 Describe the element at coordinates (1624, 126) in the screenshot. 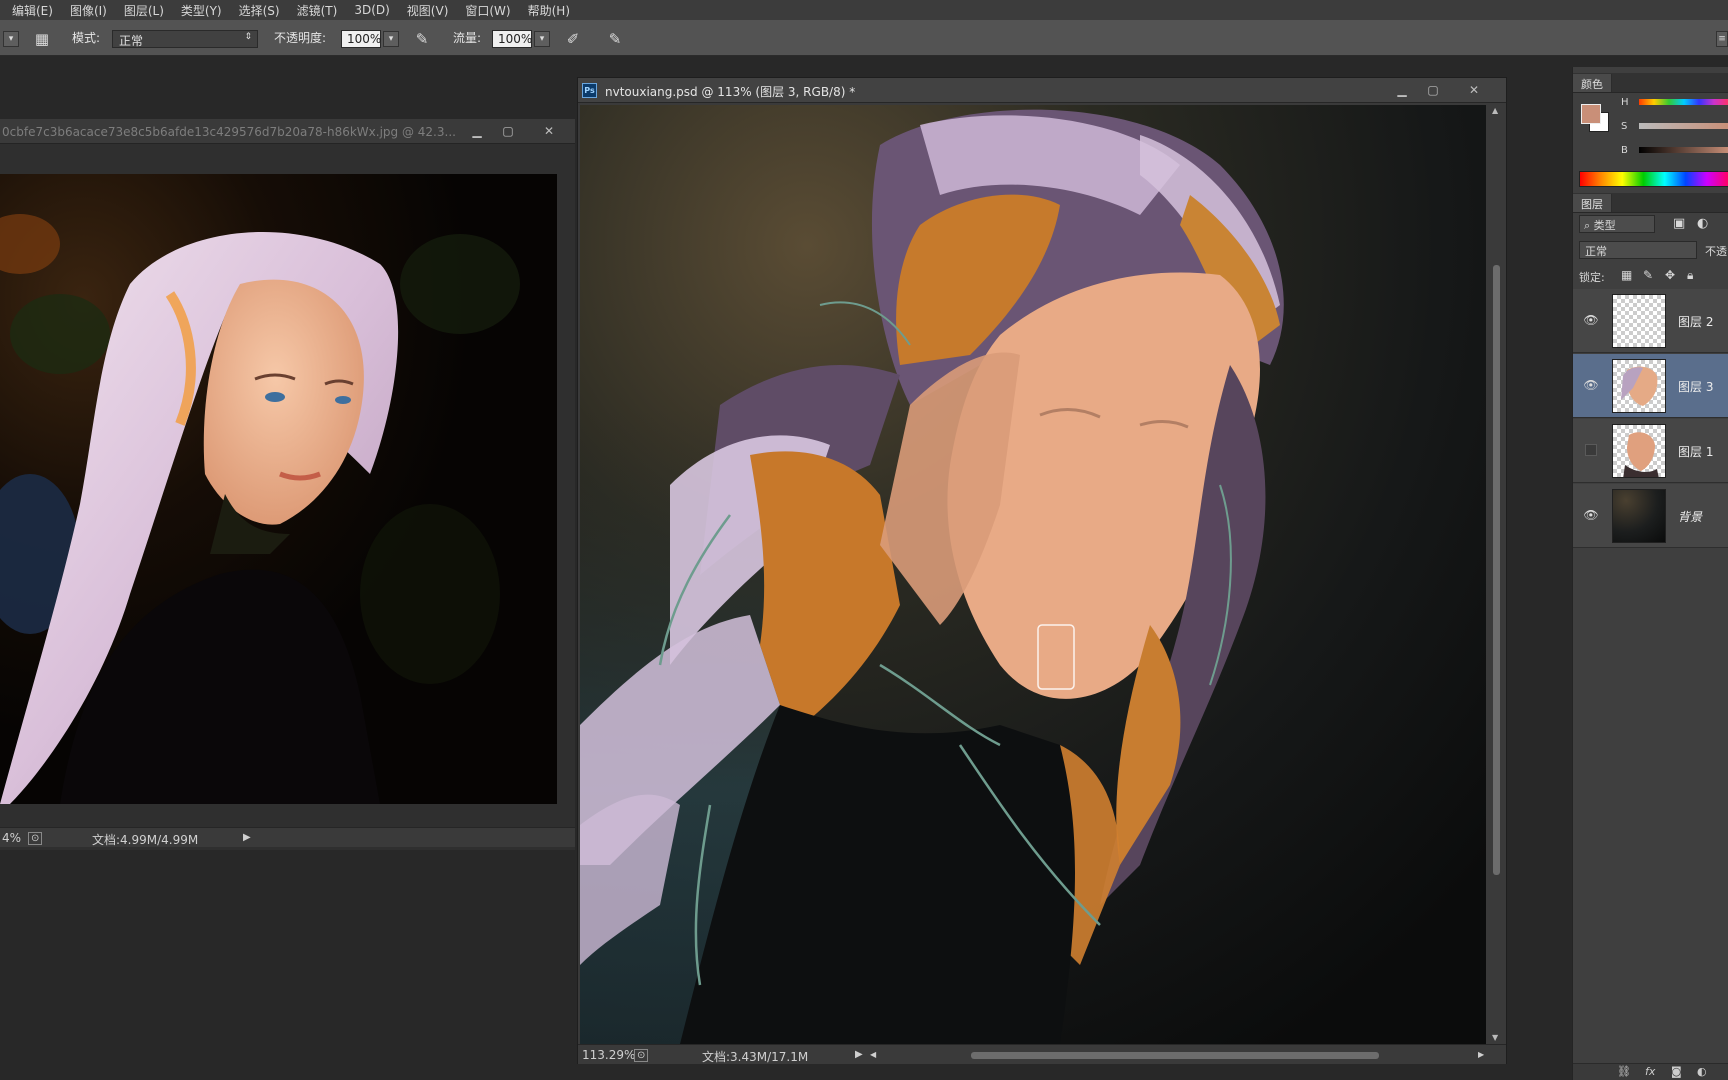

I see `saturation-label: S` at that location.